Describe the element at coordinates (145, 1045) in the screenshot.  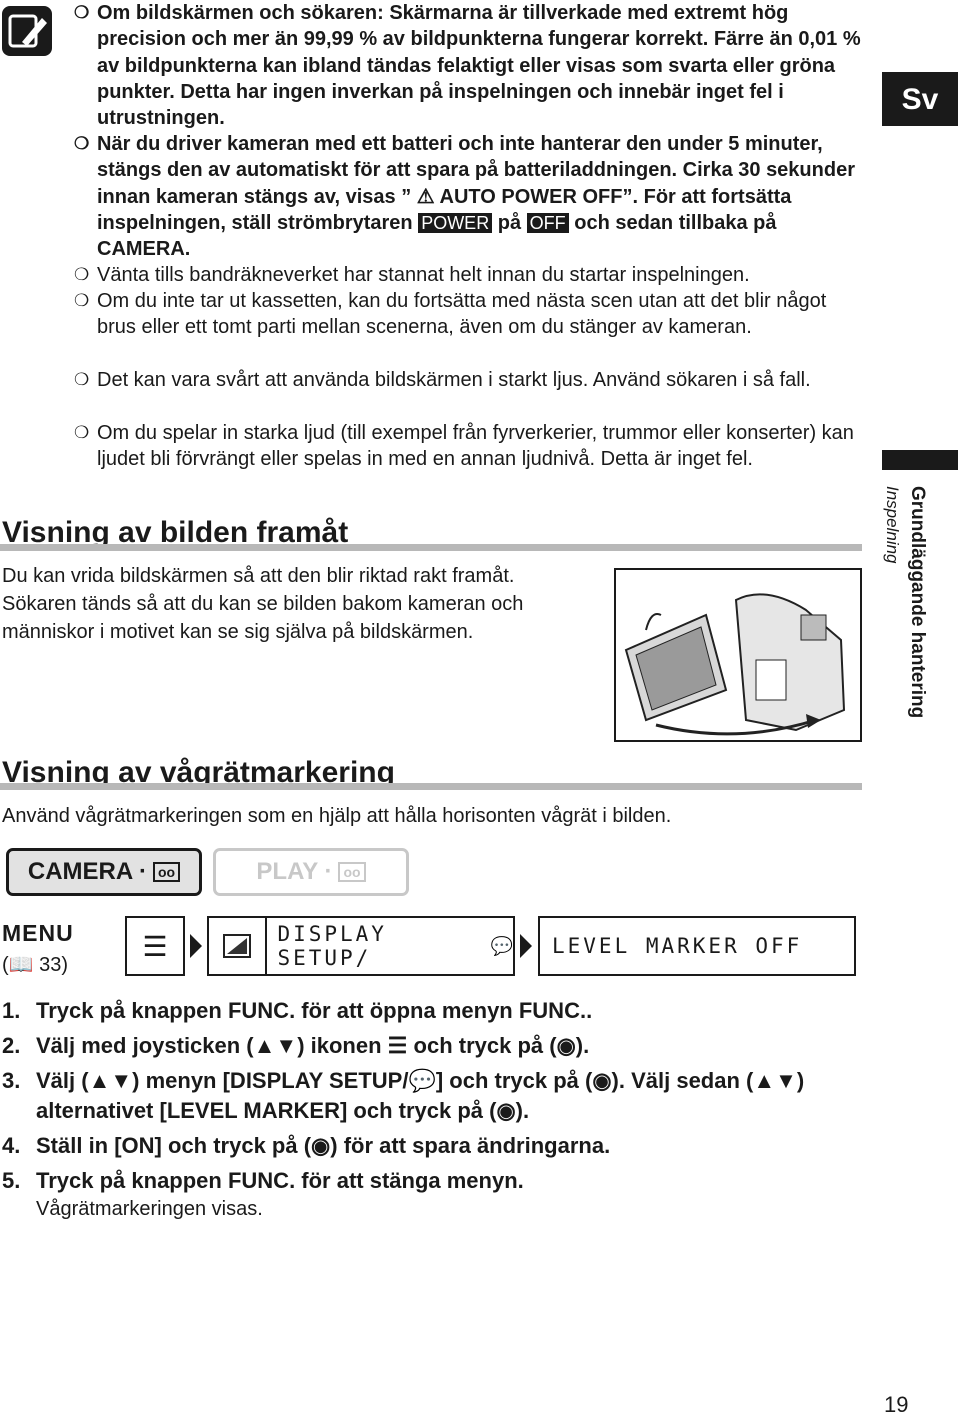
I see `step-text: Välj med joysticken (` at that location.